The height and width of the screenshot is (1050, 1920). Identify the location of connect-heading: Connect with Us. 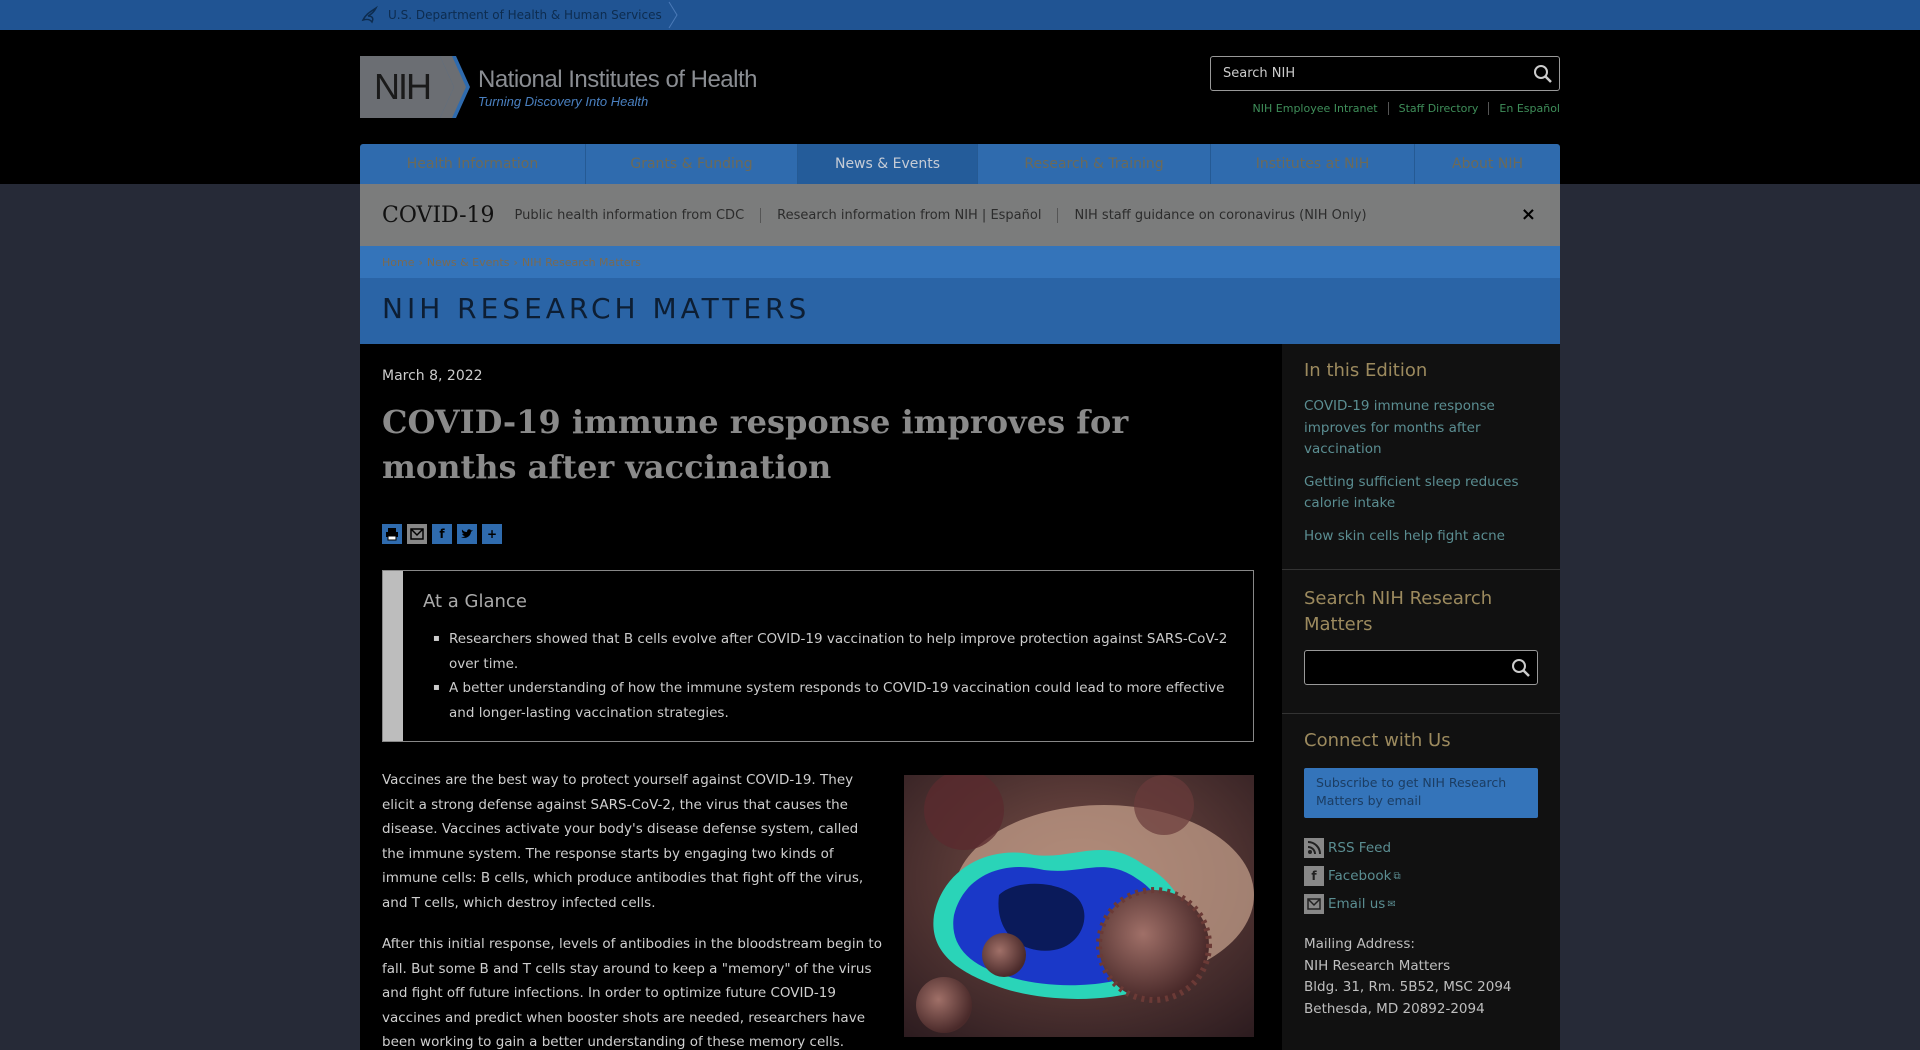
(1377, 740).